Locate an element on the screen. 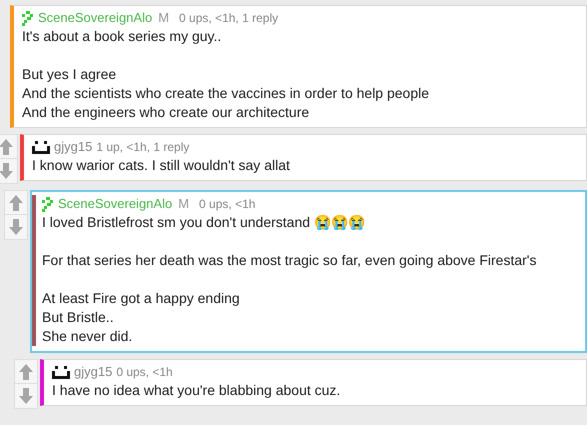 This screenshot has height=425, width=587. comment-text: I have no idea what you're blabbing about cuz. is located at coordinates (197, 390).